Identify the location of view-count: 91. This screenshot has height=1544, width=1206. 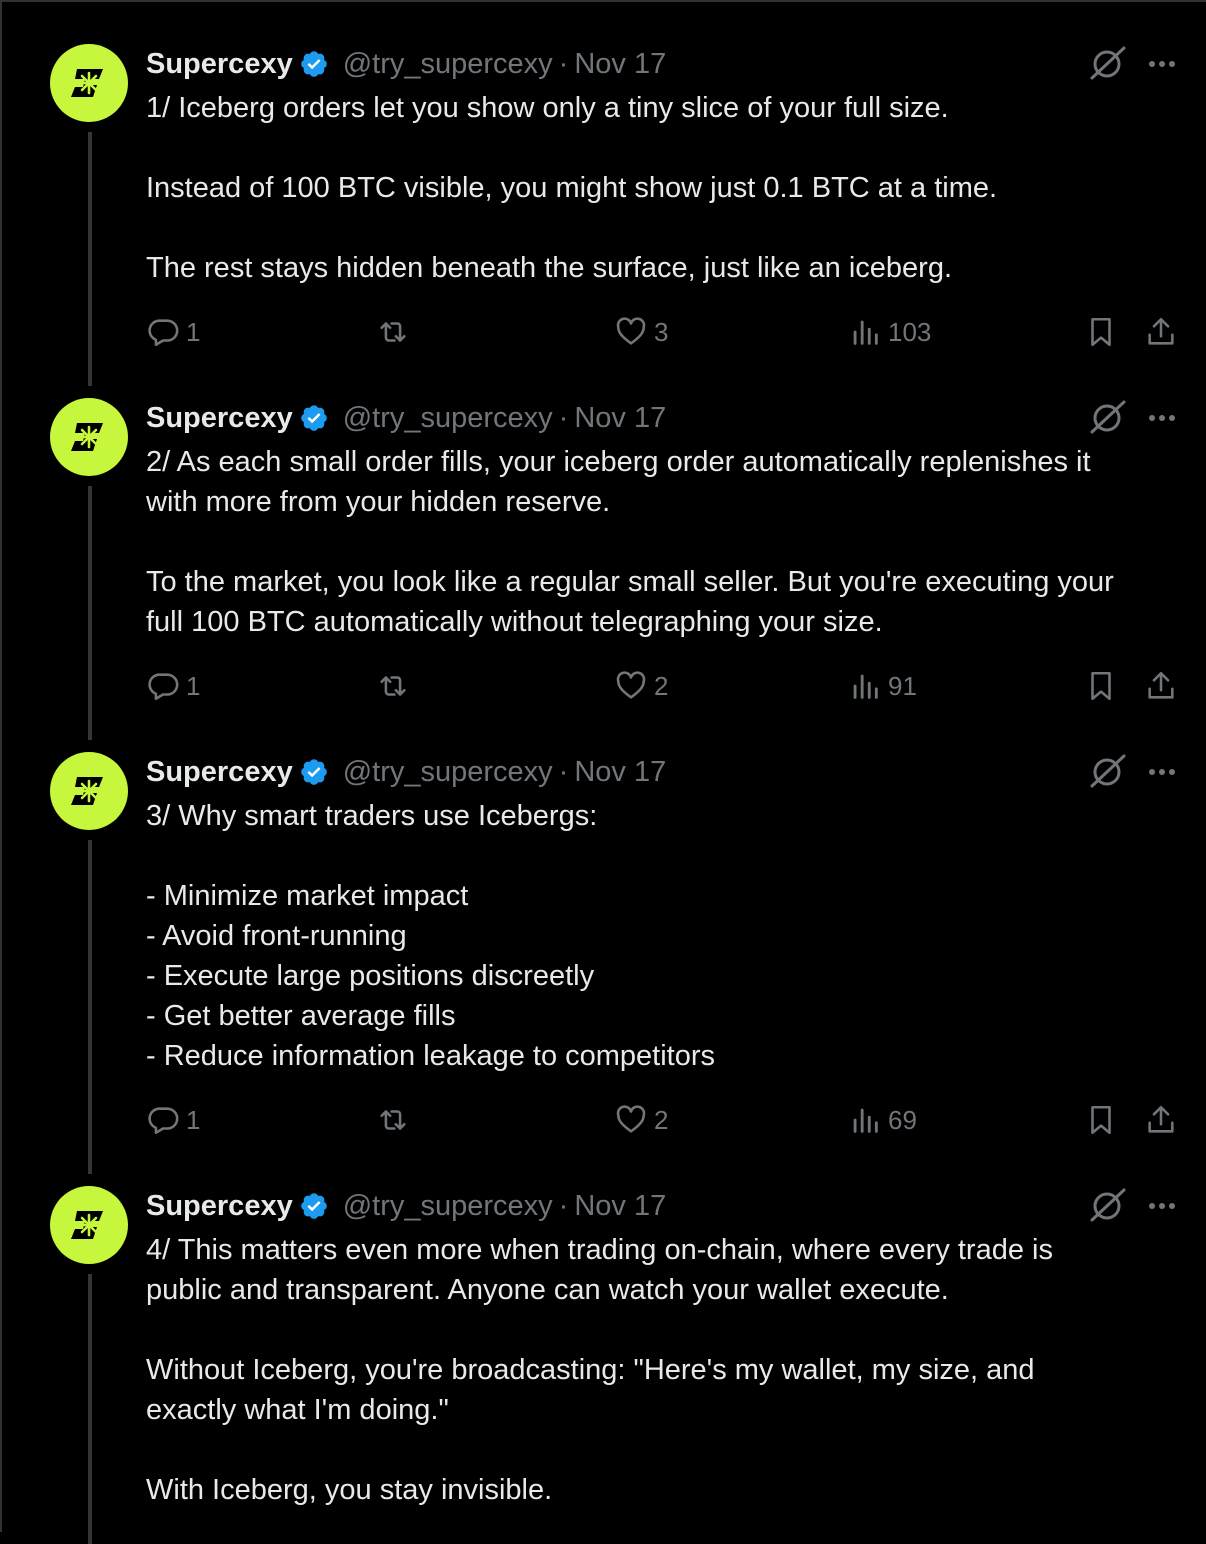
(902, 685).